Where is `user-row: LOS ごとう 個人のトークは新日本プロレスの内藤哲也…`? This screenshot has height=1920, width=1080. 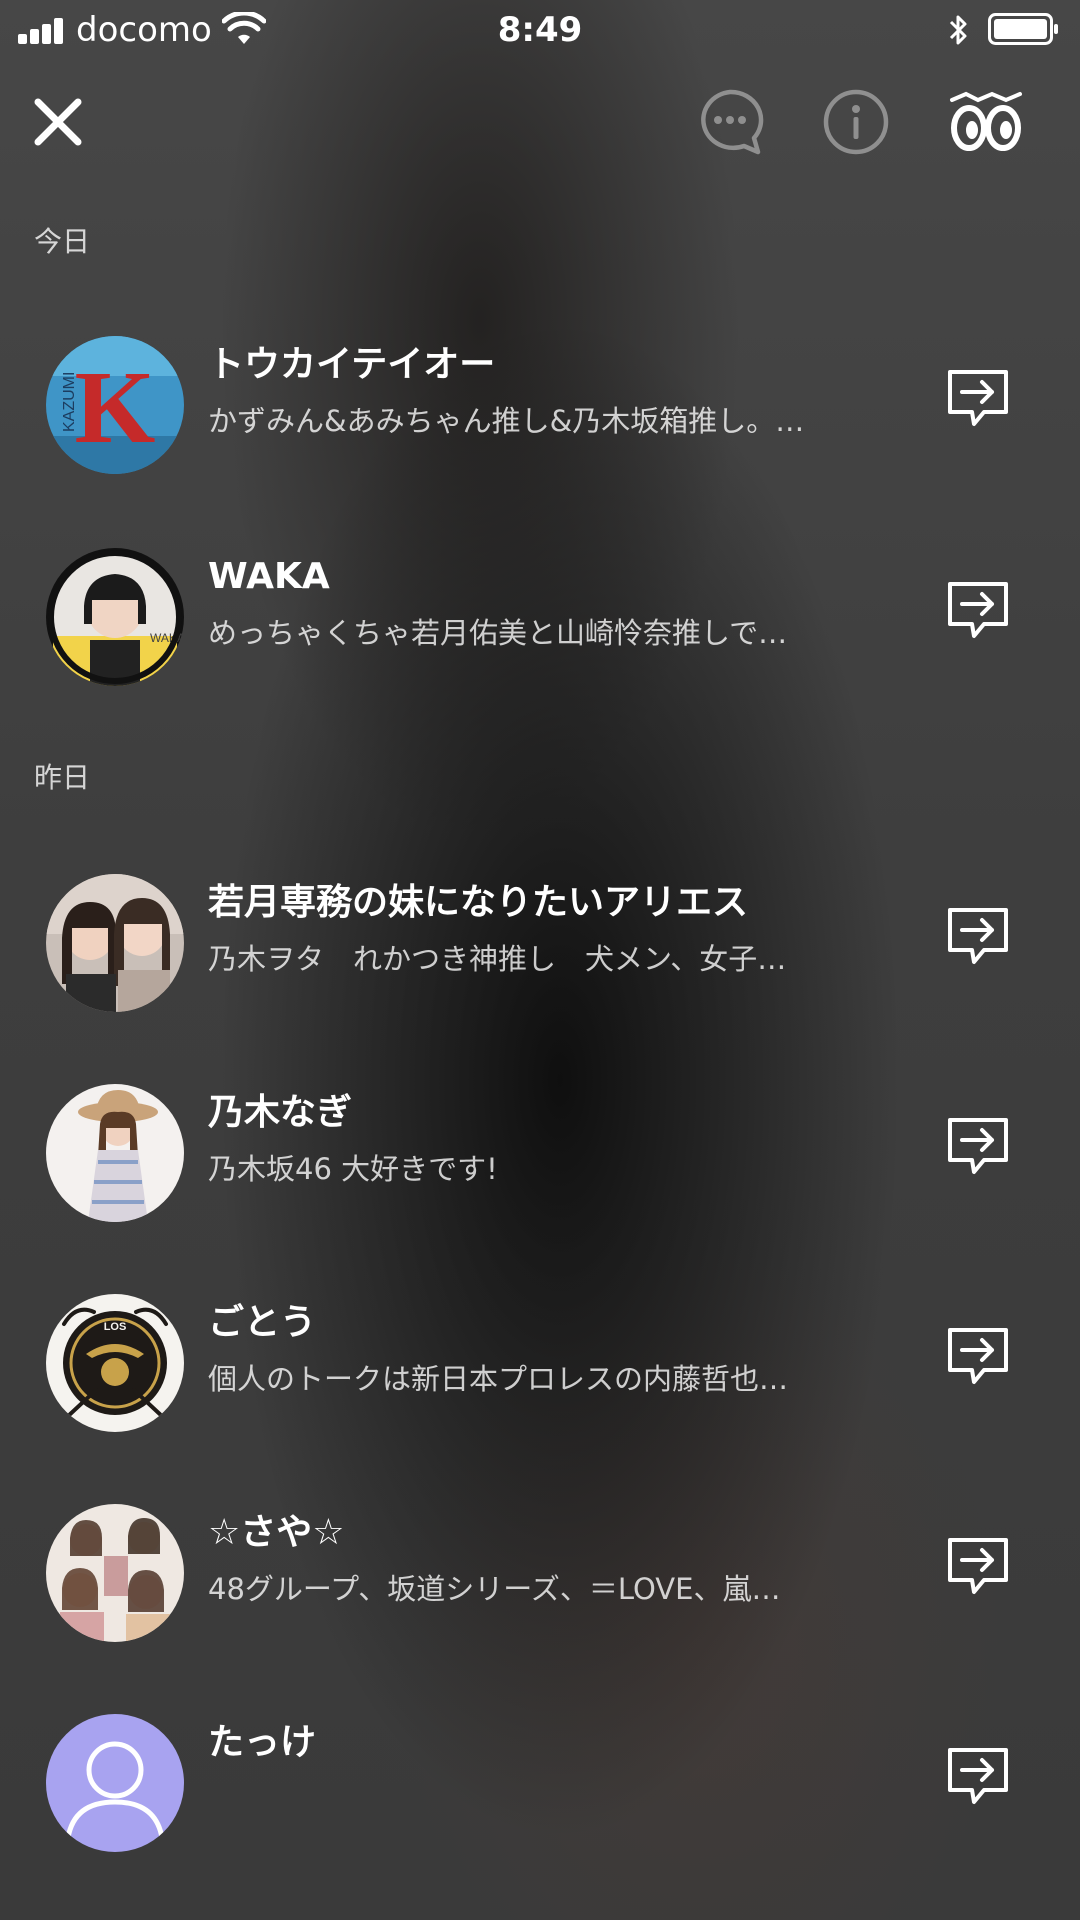 user-row: LOS ごとう 個人のトークは新日本プロレスの内藤哲也… is located at coordinates (540, 1359).